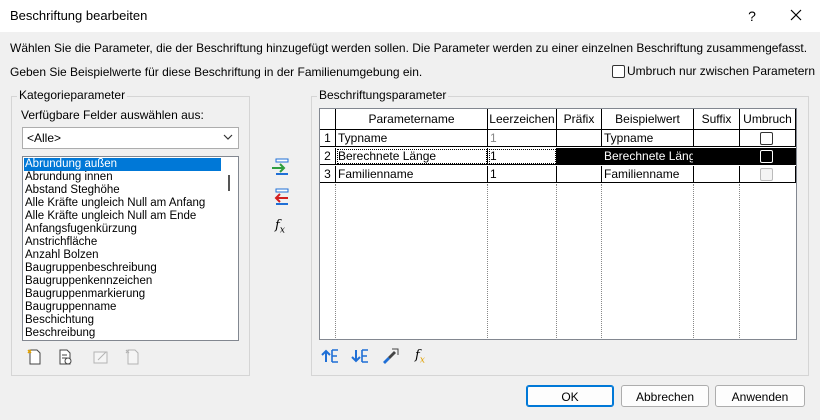  Describe the element at coordinates (122, 294) in the screenshot. I see `list-item: Baugruppenmarkierung` at that location.